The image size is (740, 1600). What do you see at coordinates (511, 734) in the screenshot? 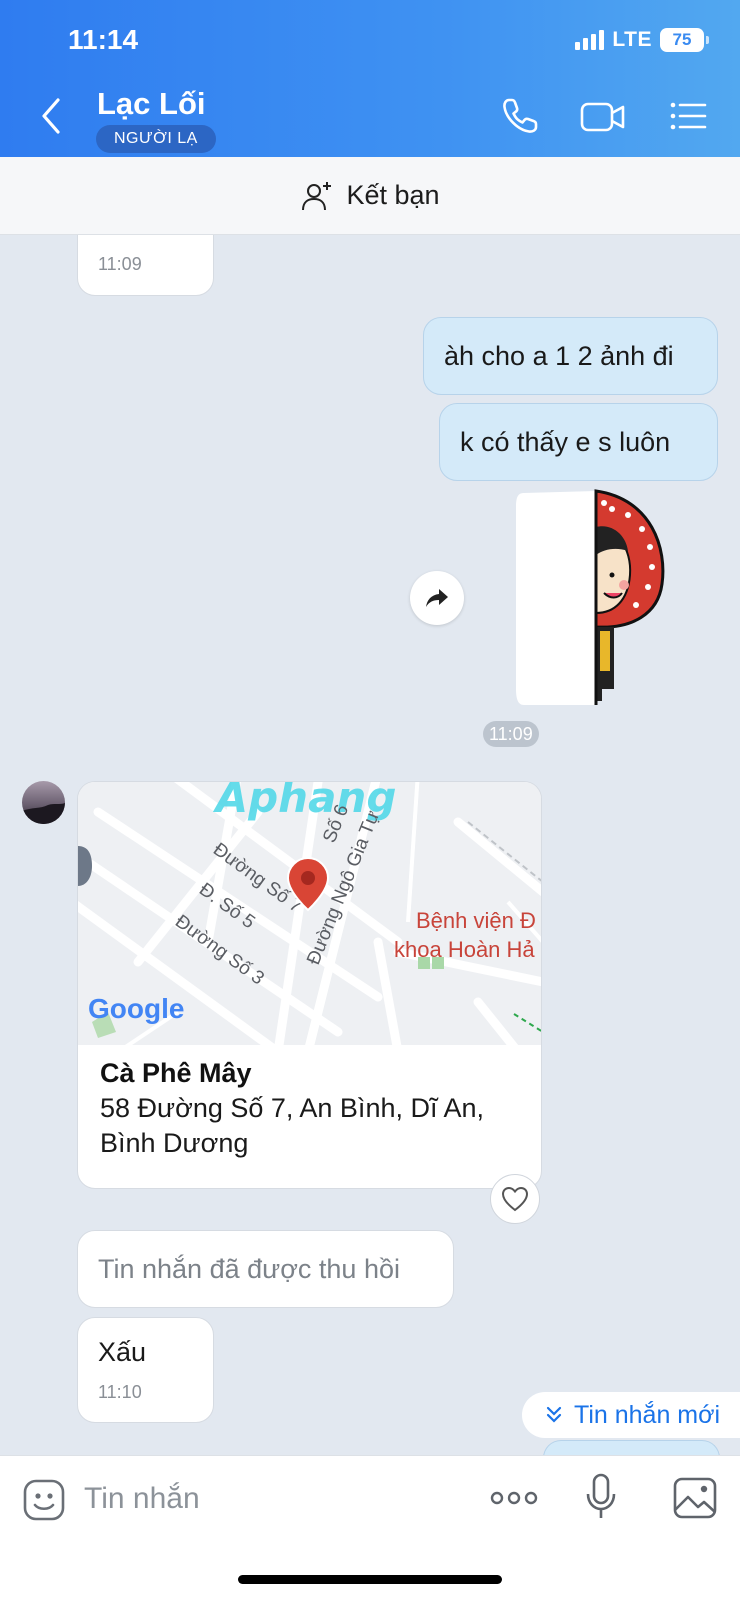
I see `sticker-timestamp: 11:09` at bounding box center [511, 734].